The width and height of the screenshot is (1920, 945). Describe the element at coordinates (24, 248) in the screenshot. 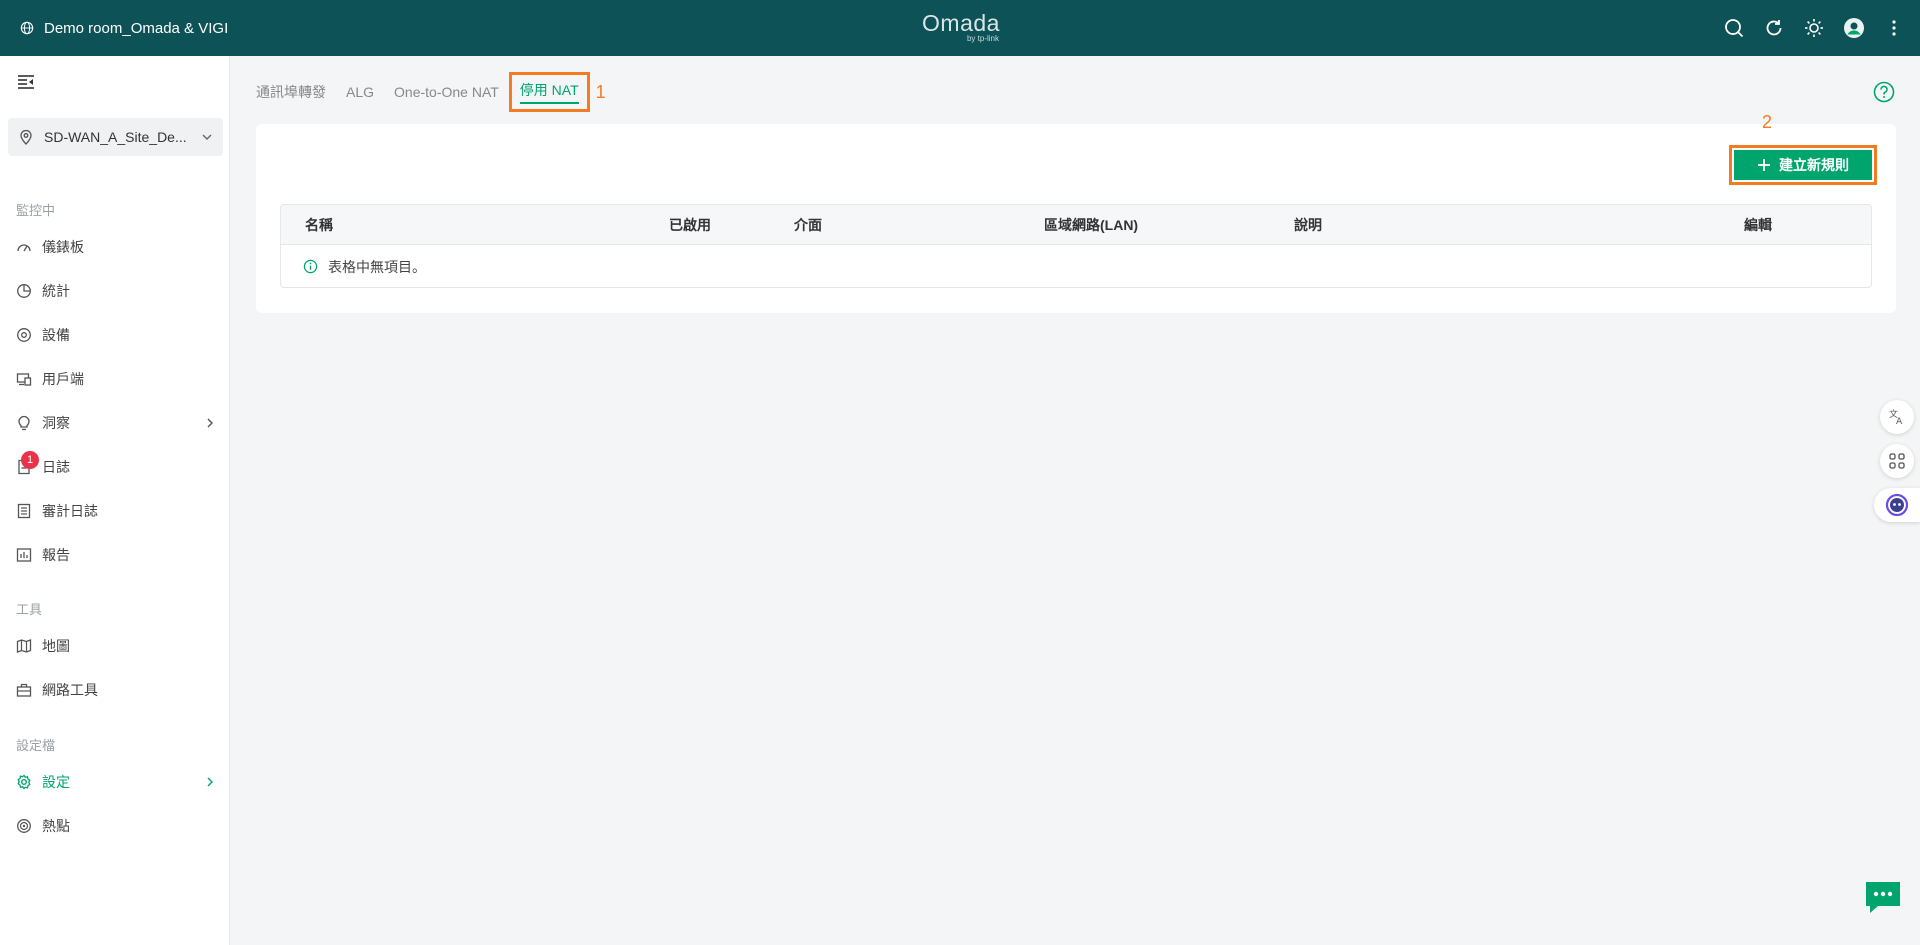

I see `dashboard-icon` at that location.